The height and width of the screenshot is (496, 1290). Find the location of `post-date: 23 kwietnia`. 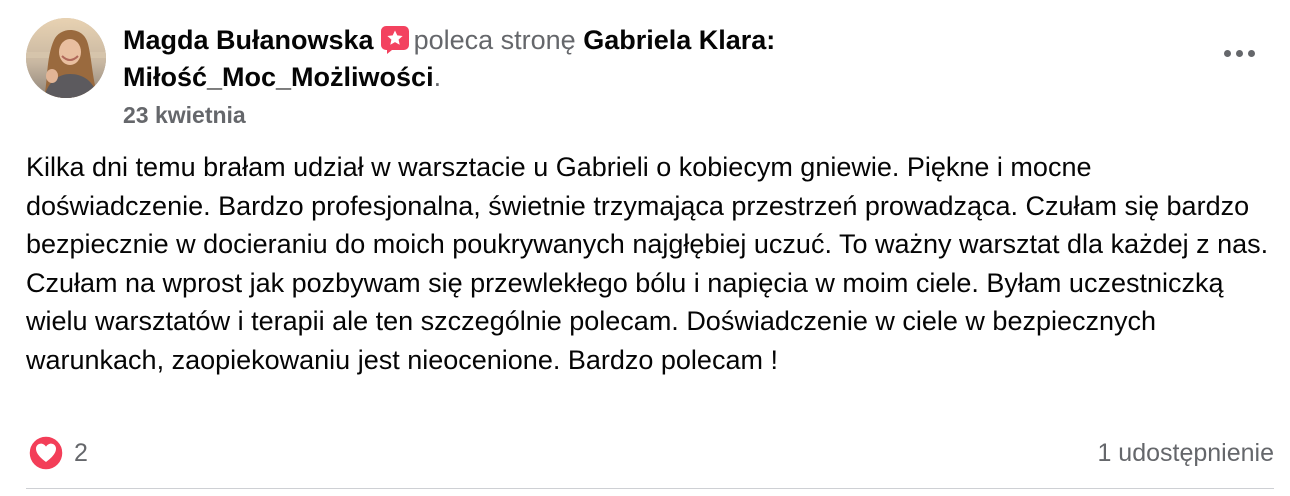

post-date: 23 kwietnia is located at coordinates (184, 115).